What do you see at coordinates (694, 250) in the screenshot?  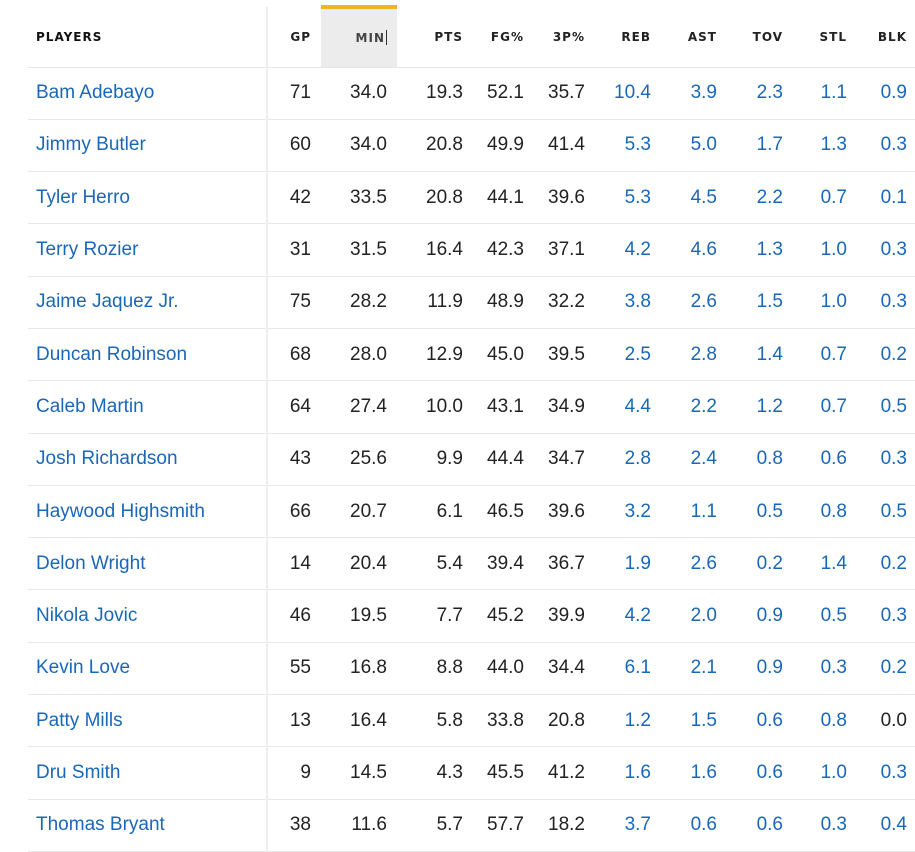 I see `cell-ast: 4.6` at bounding box center [694, 250].